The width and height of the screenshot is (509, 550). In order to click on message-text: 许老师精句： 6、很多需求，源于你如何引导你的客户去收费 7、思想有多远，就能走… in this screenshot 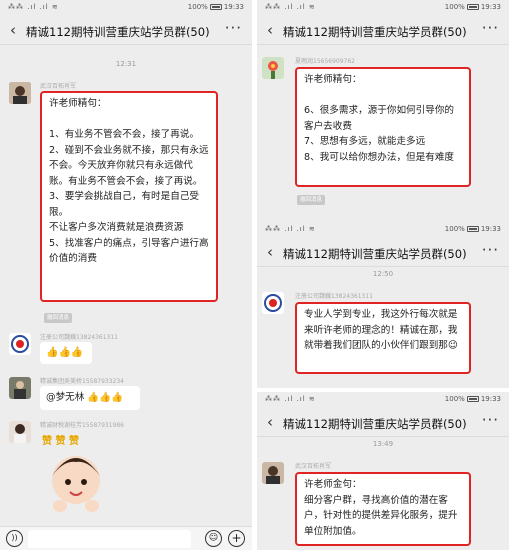, I will do `click(379, 118)`.